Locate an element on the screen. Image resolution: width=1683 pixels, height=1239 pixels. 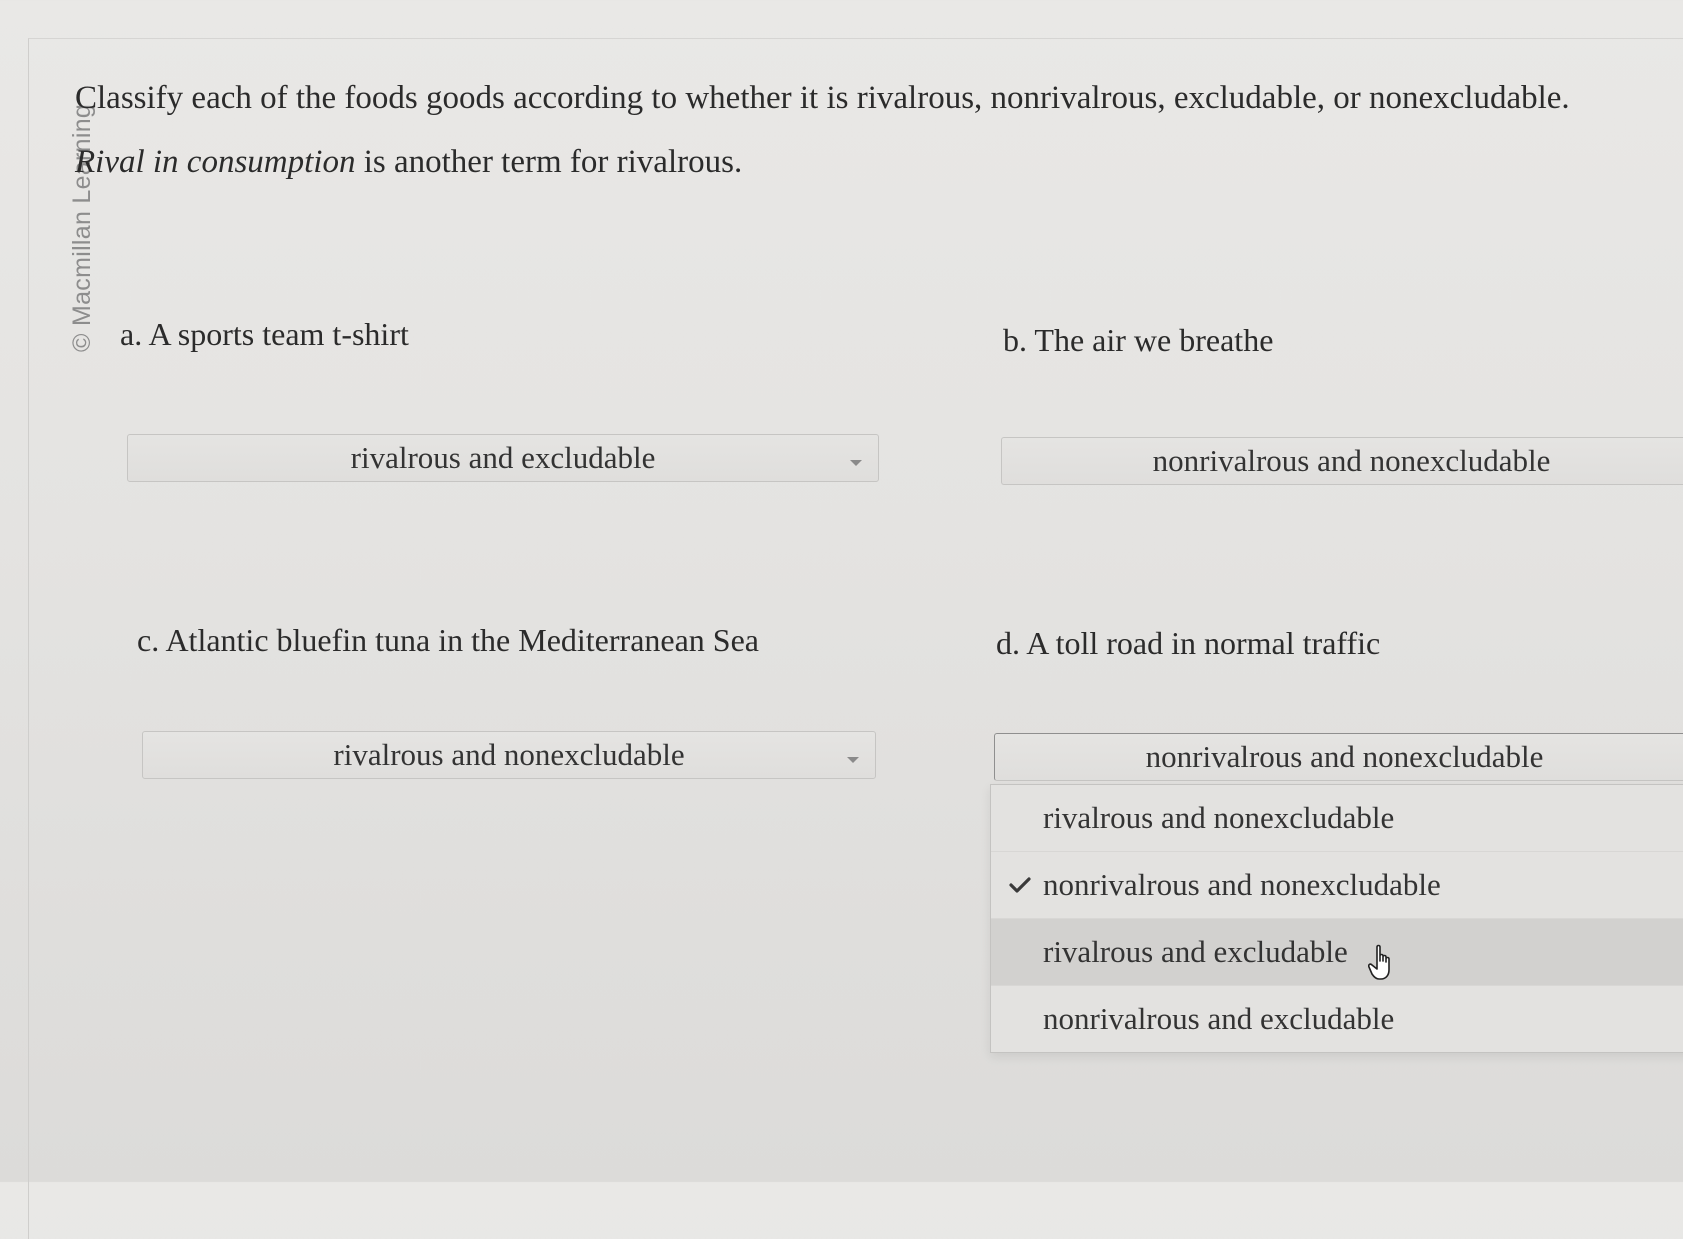
question-d-selected-value: nonrivalrous and nonexcludable is located at coordinates (1344, 756).